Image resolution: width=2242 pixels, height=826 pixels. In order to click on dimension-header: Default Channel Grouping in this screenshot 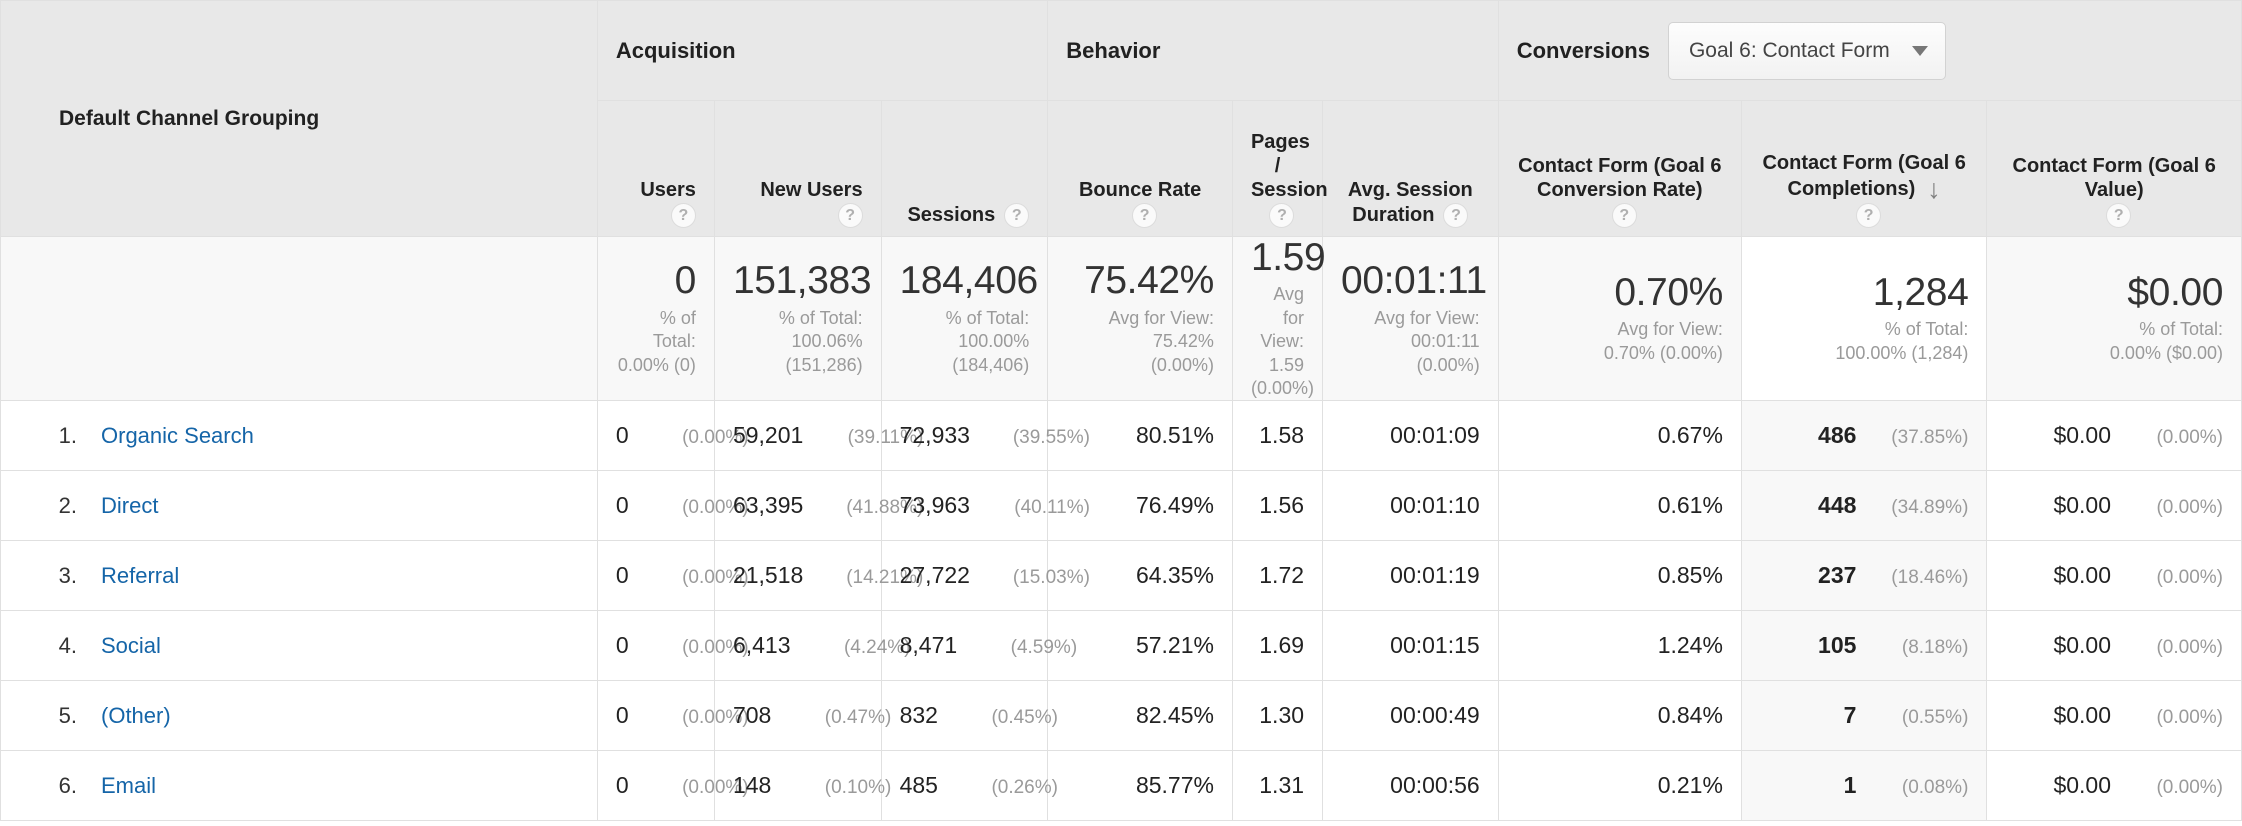, I will do `click(299, 118)`.